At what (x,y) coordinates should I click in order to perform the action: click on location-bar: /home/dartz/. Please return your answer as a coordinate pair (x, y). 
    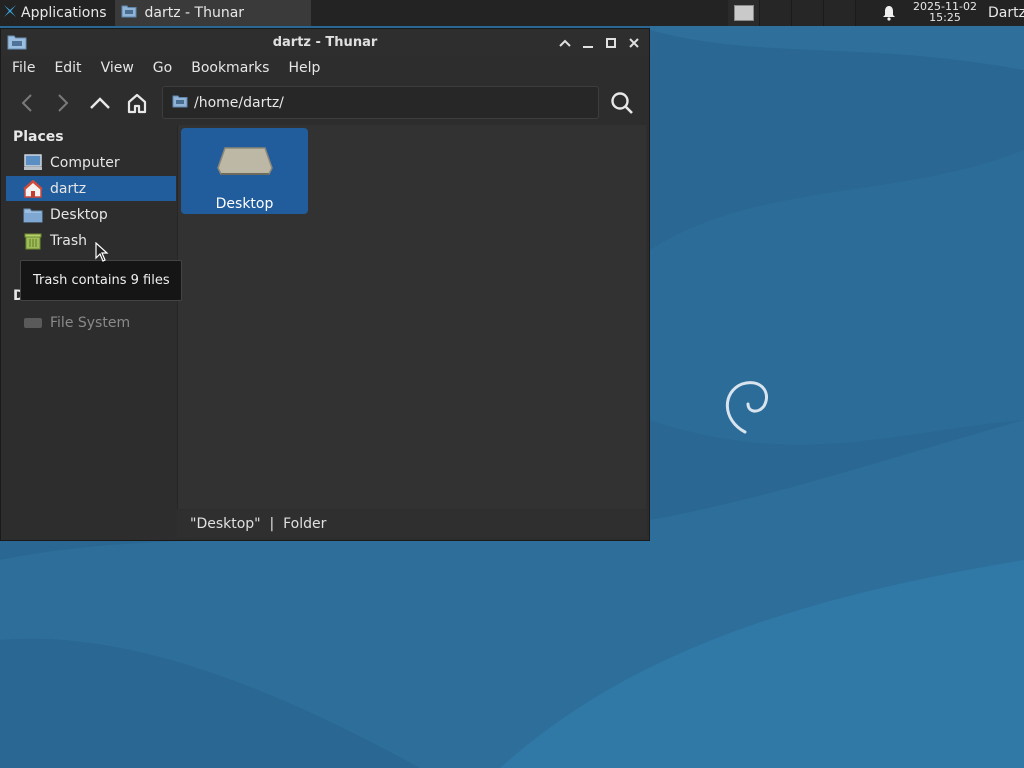
    Looking at the image, I should click on (380, 102).